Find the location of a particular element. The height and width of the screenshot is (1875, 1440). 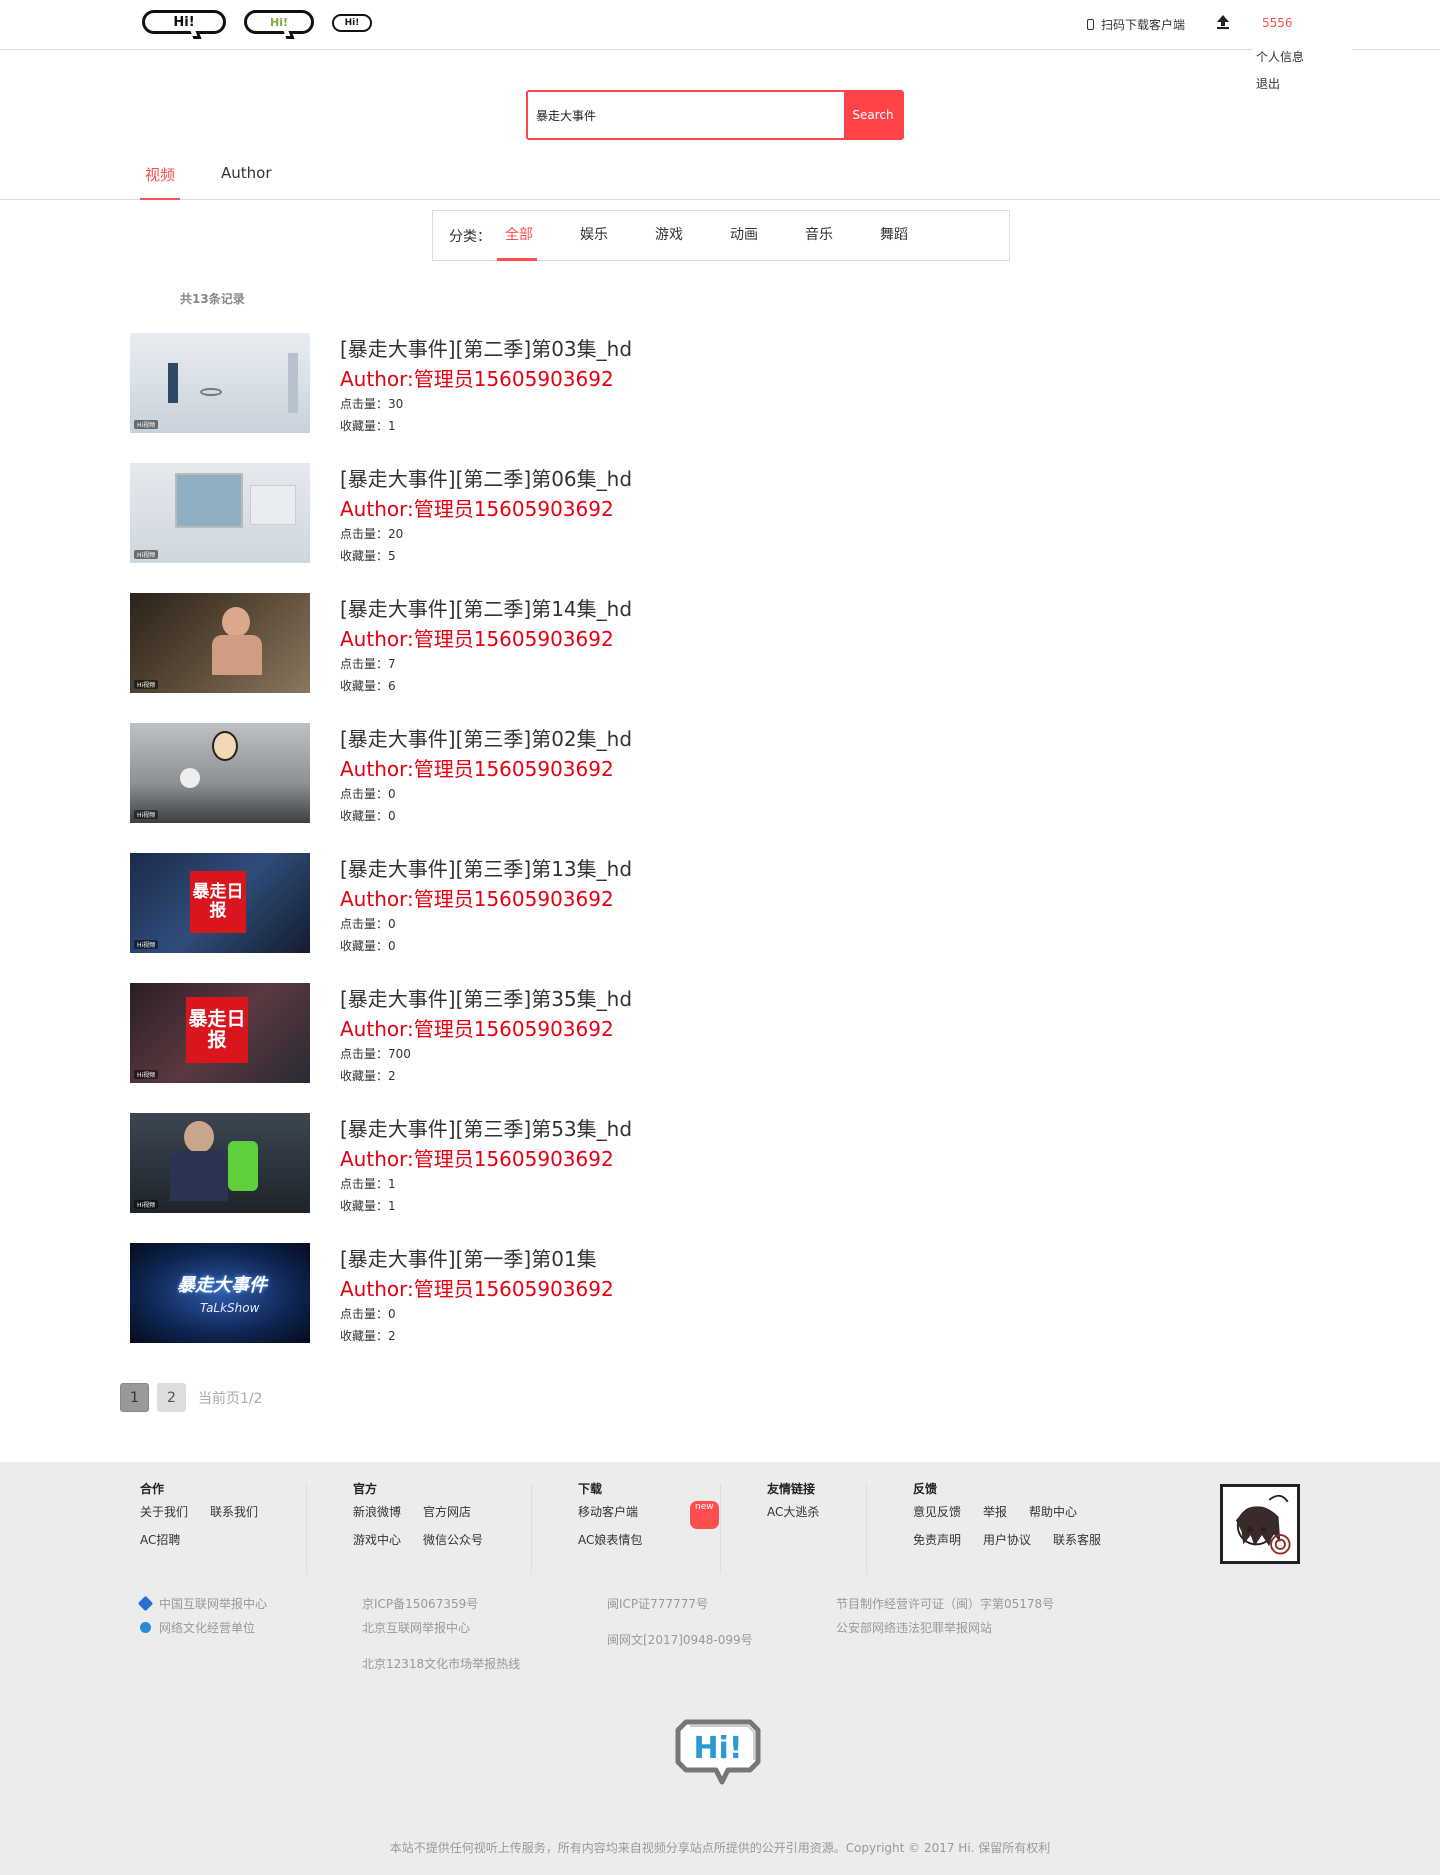

video-views: 点击量：0 is located at coordinates (368, 1314).